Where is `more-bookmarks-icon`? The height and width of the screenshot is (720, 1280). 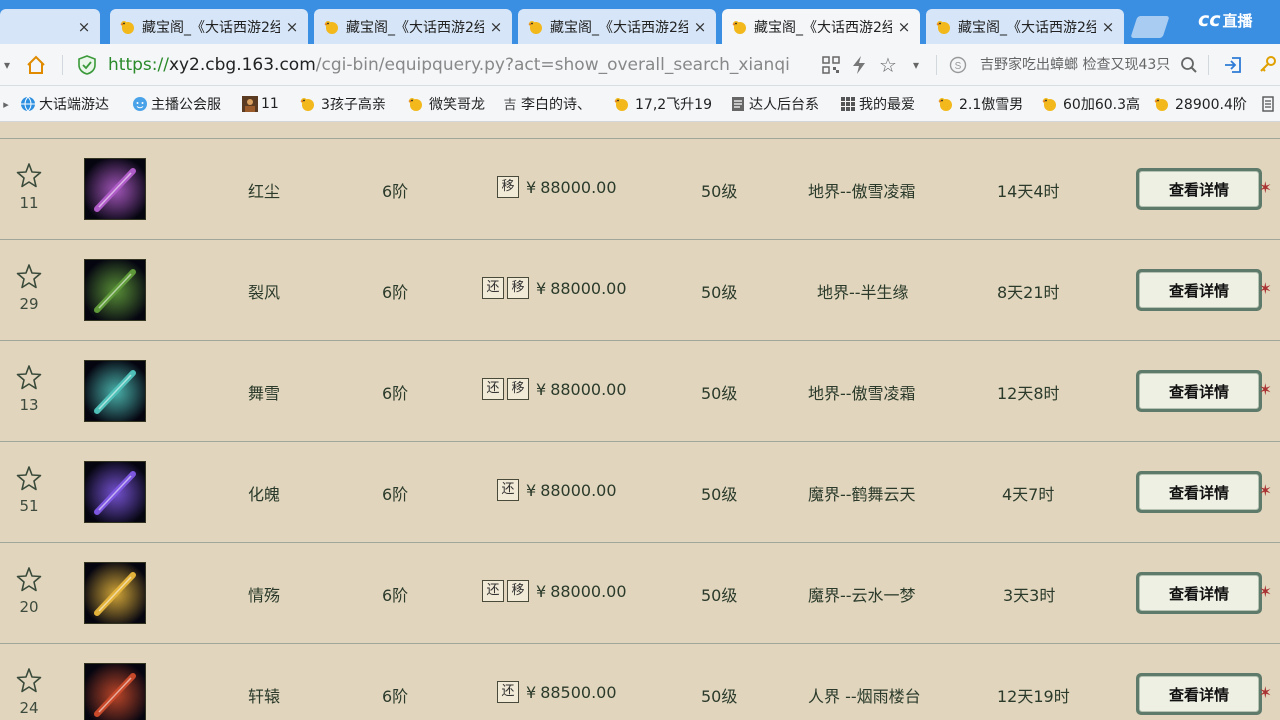 more-bookmarks-icon is located at coordinates (1268, 104).